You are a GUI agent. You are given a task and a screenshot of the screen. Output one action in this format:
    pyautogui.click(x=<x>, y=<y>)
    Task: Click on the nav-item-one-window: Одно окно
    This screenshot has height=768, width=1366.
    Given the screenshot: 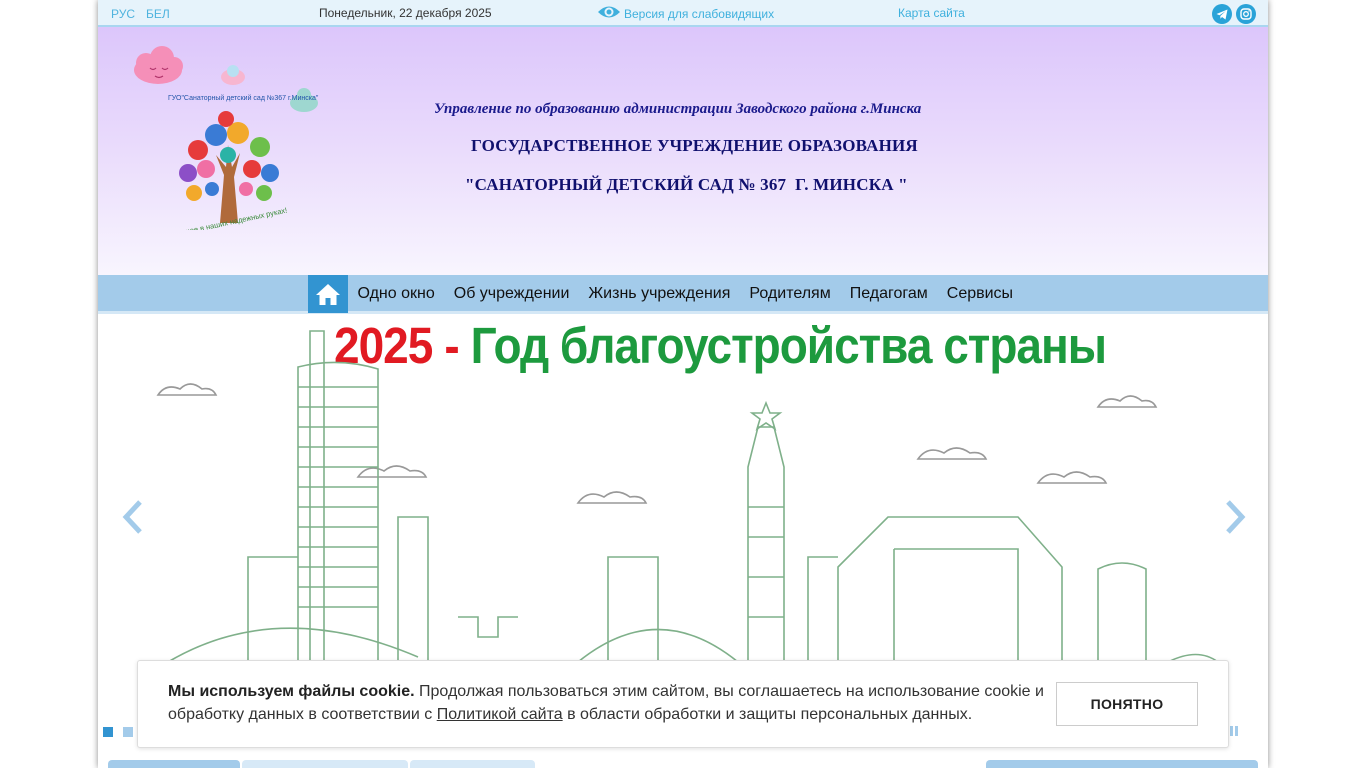 What is the action you would take?
    pyautogui.click(x=396, y=294)
    